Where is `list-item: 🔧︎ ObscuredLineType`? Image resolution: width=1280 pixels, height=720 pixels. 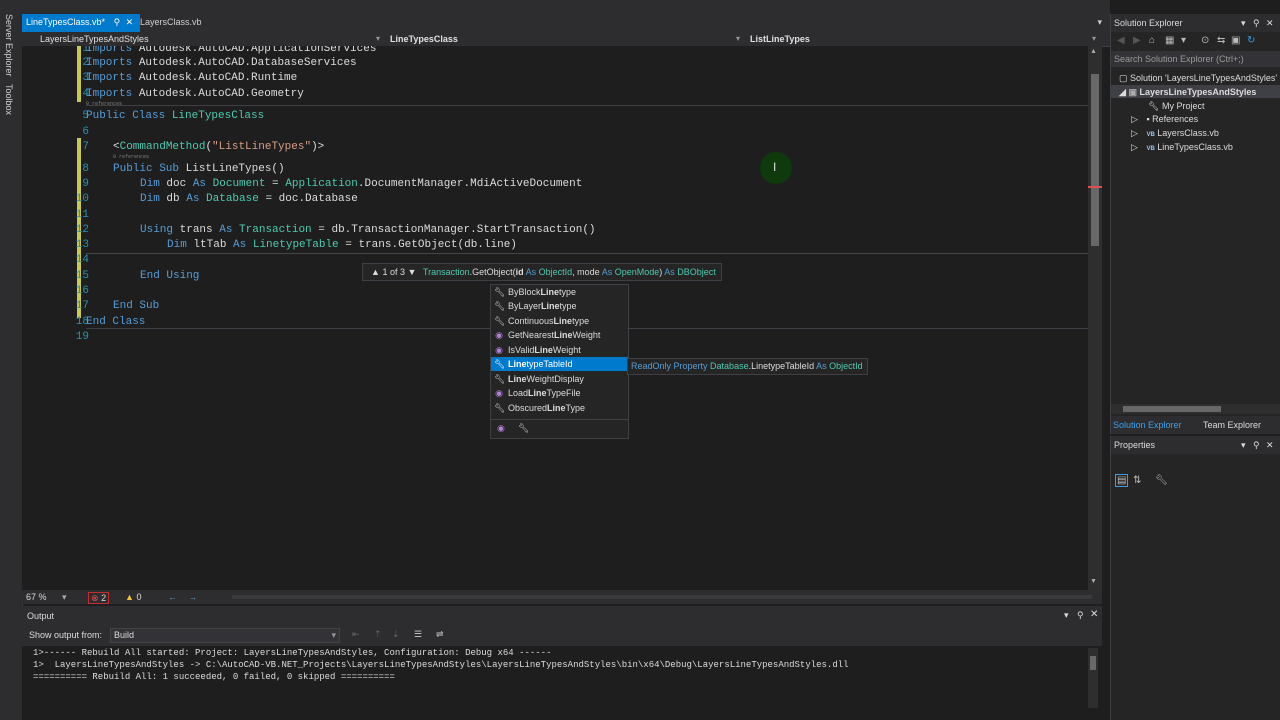 list-item: 🔧︎ ObscuredLineType is located at coordinates (559, 408).